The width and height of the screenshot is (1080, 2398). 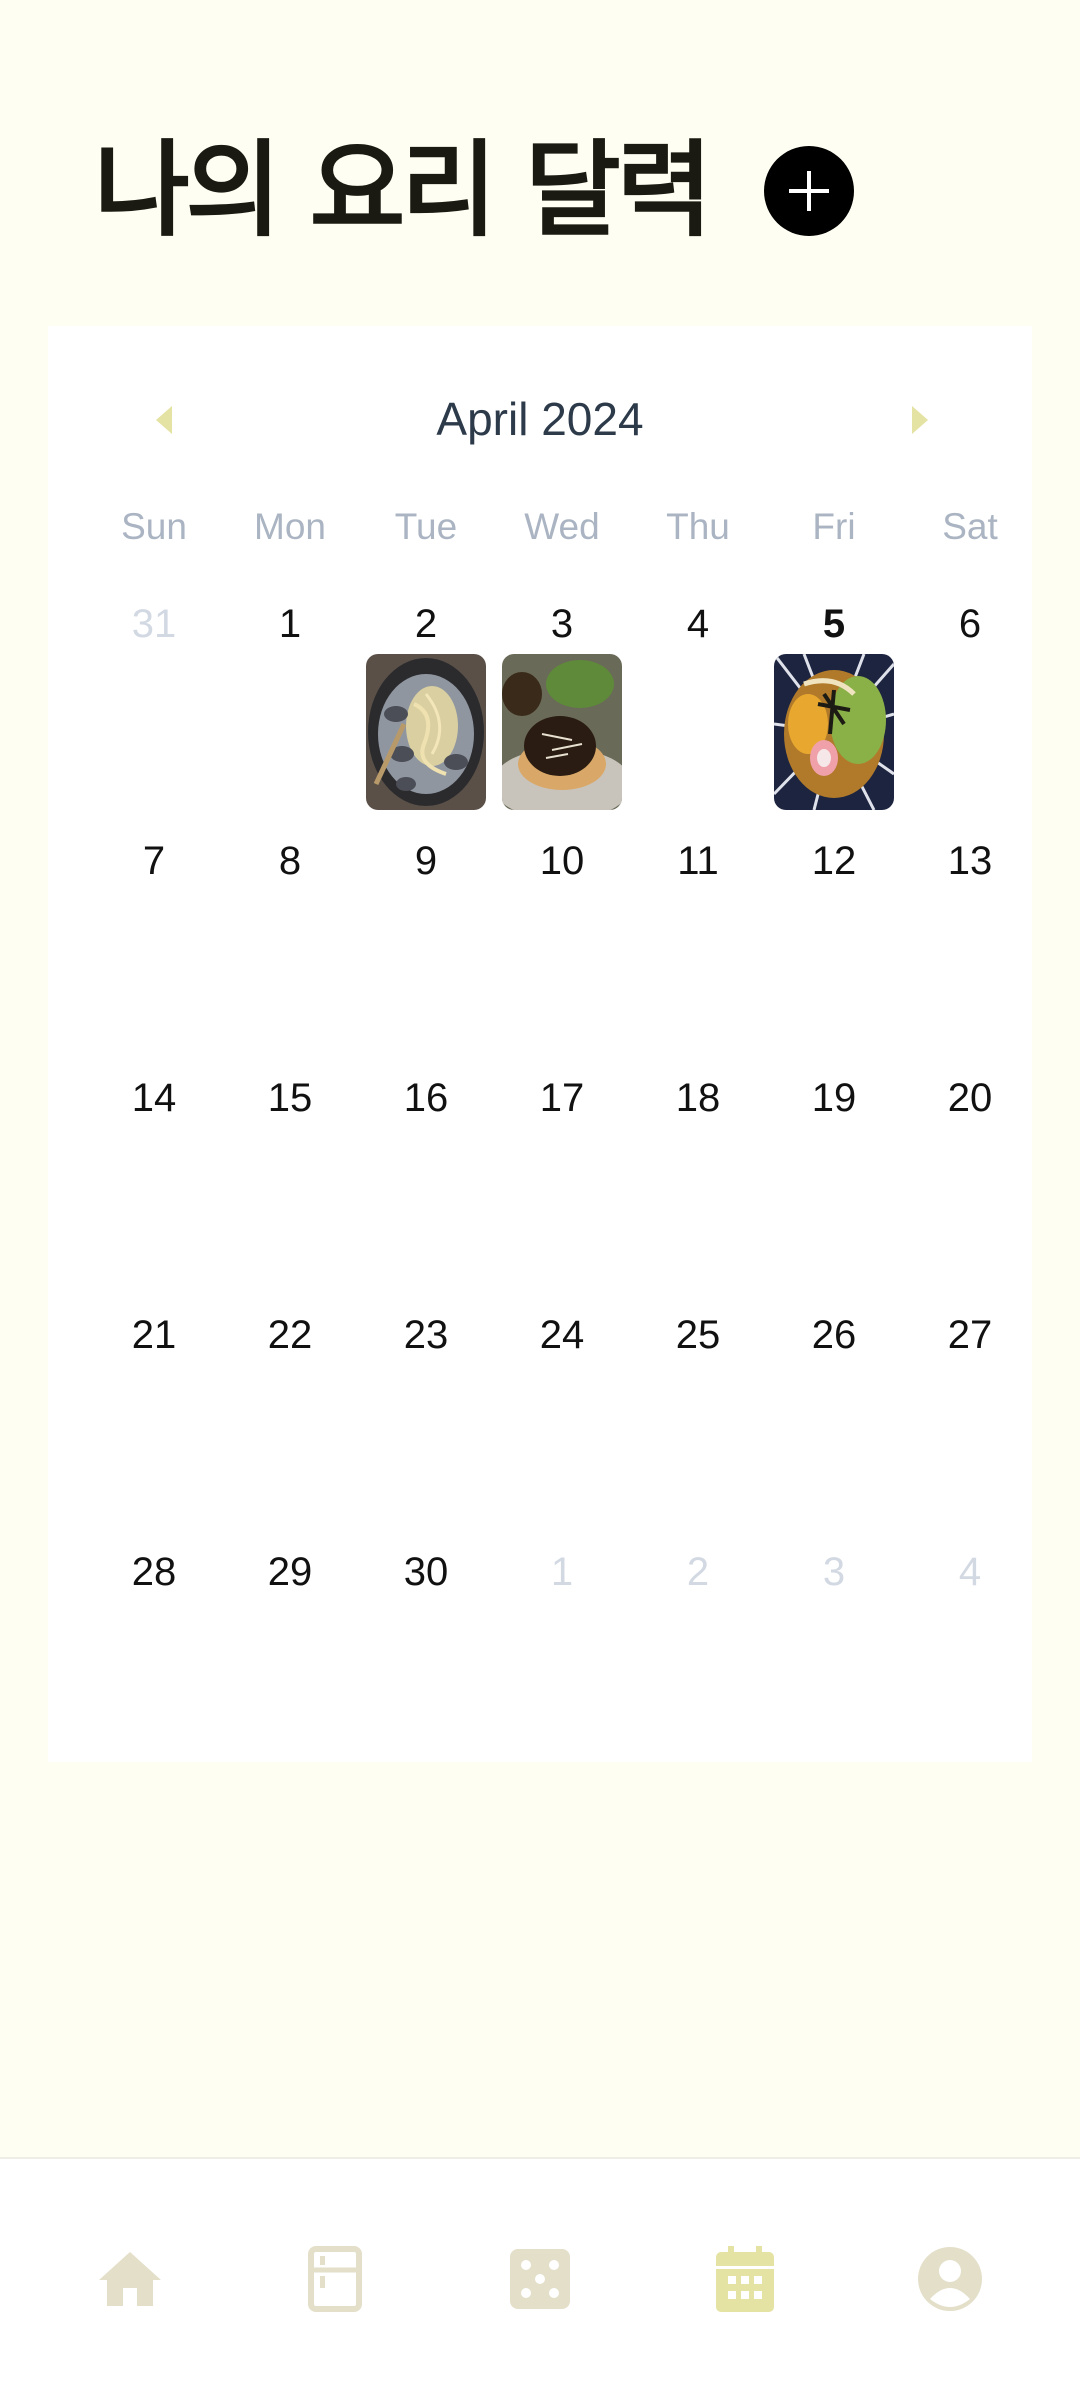 I want to click on calendar-week: 28 29 30 1 2 3 4, so click(x=562, y=1664).